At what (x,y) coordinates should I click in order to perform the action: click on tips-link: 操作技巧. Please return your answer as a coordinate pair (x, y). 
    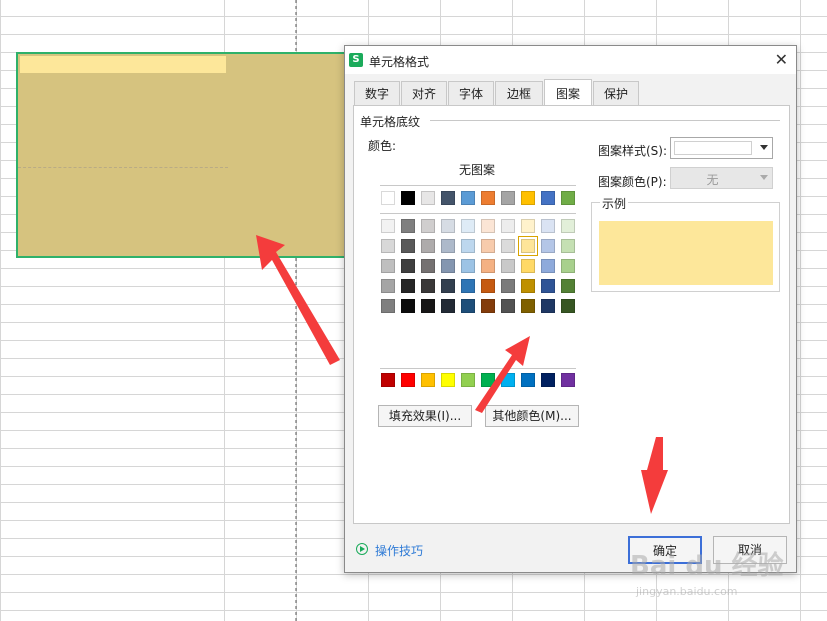
    Looking at the image, I should click on (399, 550).